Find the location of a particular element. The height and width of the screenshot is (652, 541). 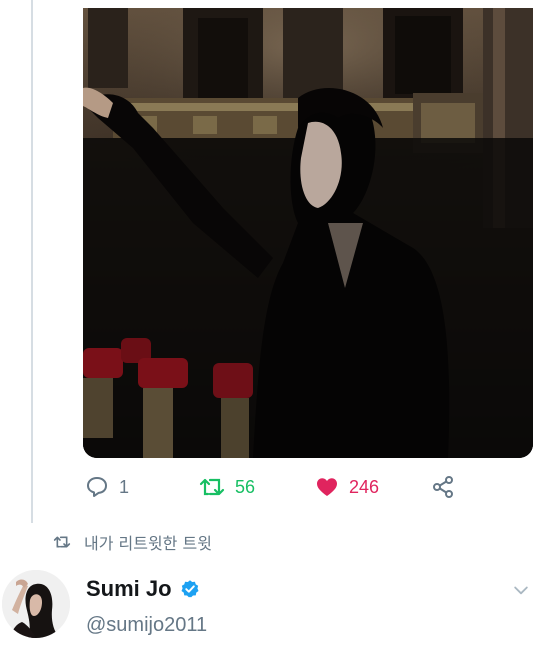

share-icon is located at coordinates (443, 487).